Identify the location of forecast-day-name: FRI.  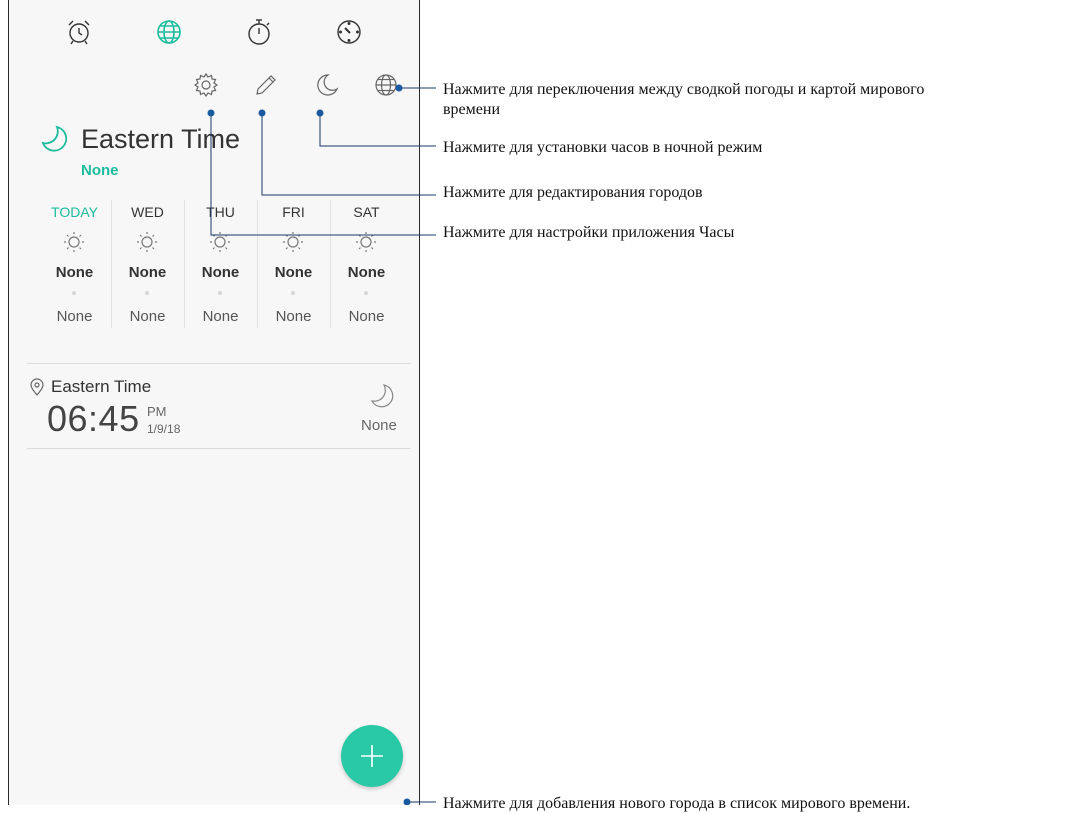
(293, 212).